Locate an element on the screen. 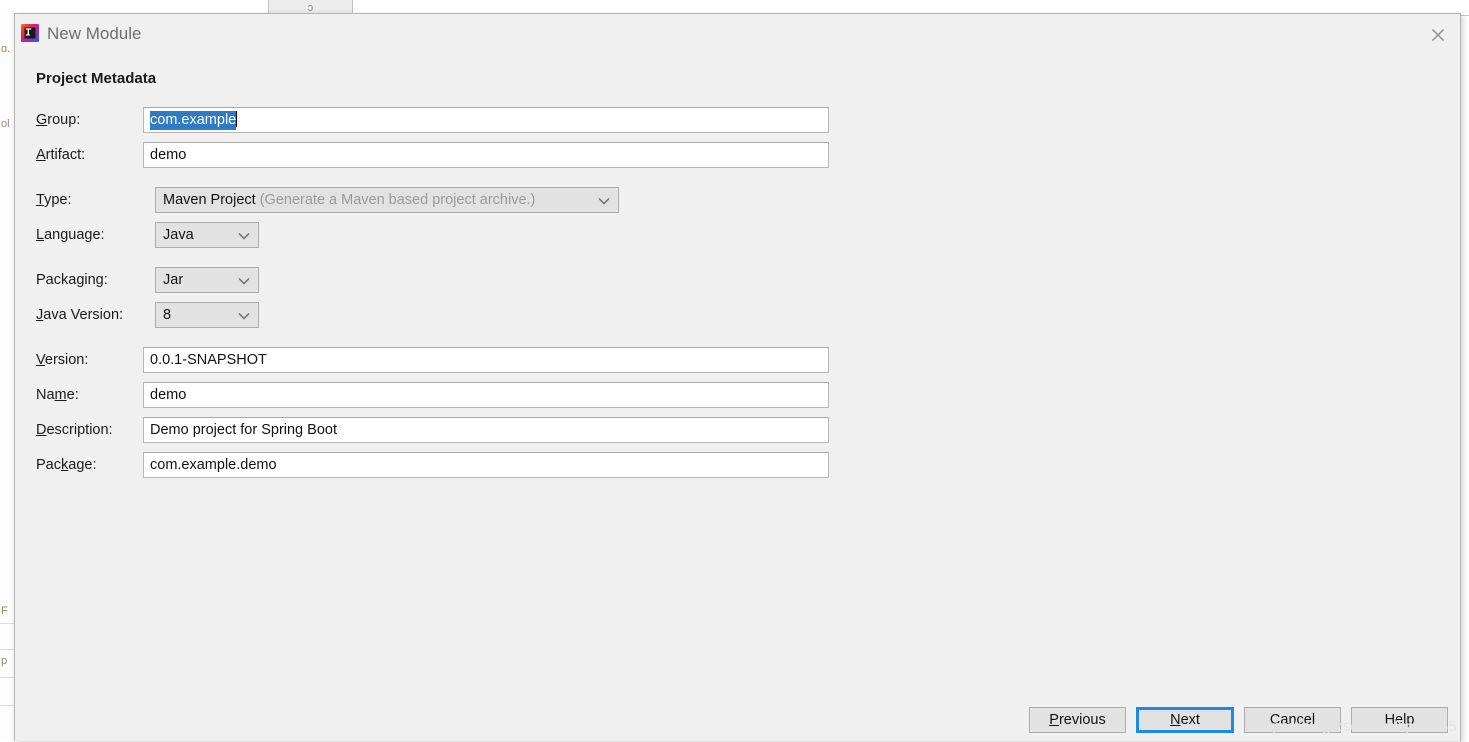 Image resolution: width=1469 pixels, height=742 pixels. form-row-version: Version: is located at coordinates (737, 360).